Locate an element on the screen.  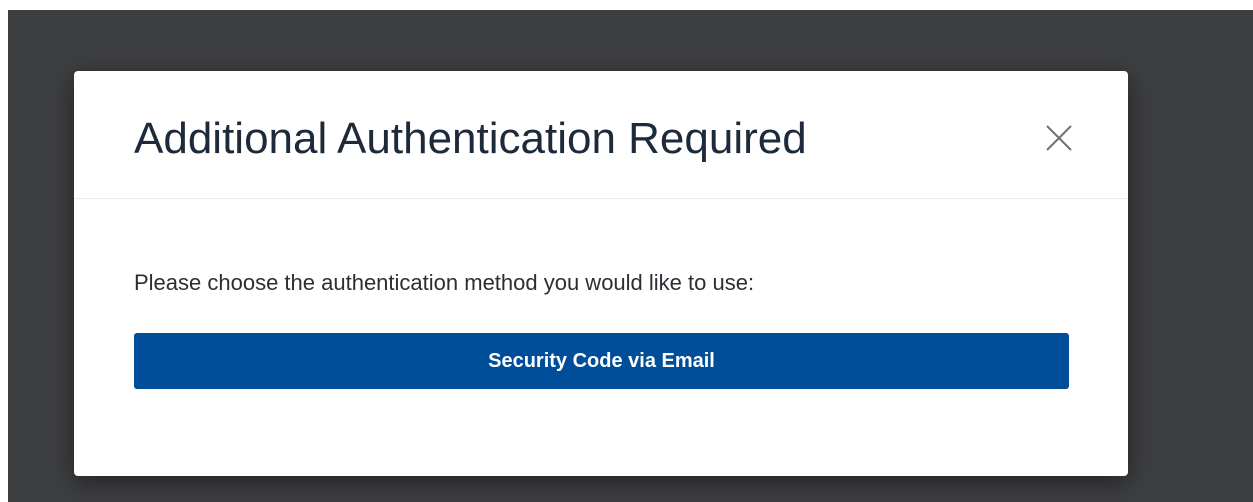
security-code-email-button: Security Code via Email is located at coordinates (601, 361).